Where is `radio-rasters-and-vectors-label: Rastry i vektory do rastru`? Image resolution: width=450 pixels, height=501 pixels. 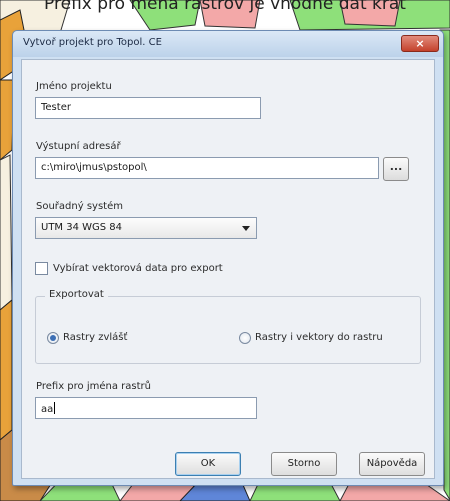 radio-rasters-and-vectors-label: Rastry i vektory do rastru is located at coordinates (319, 337).